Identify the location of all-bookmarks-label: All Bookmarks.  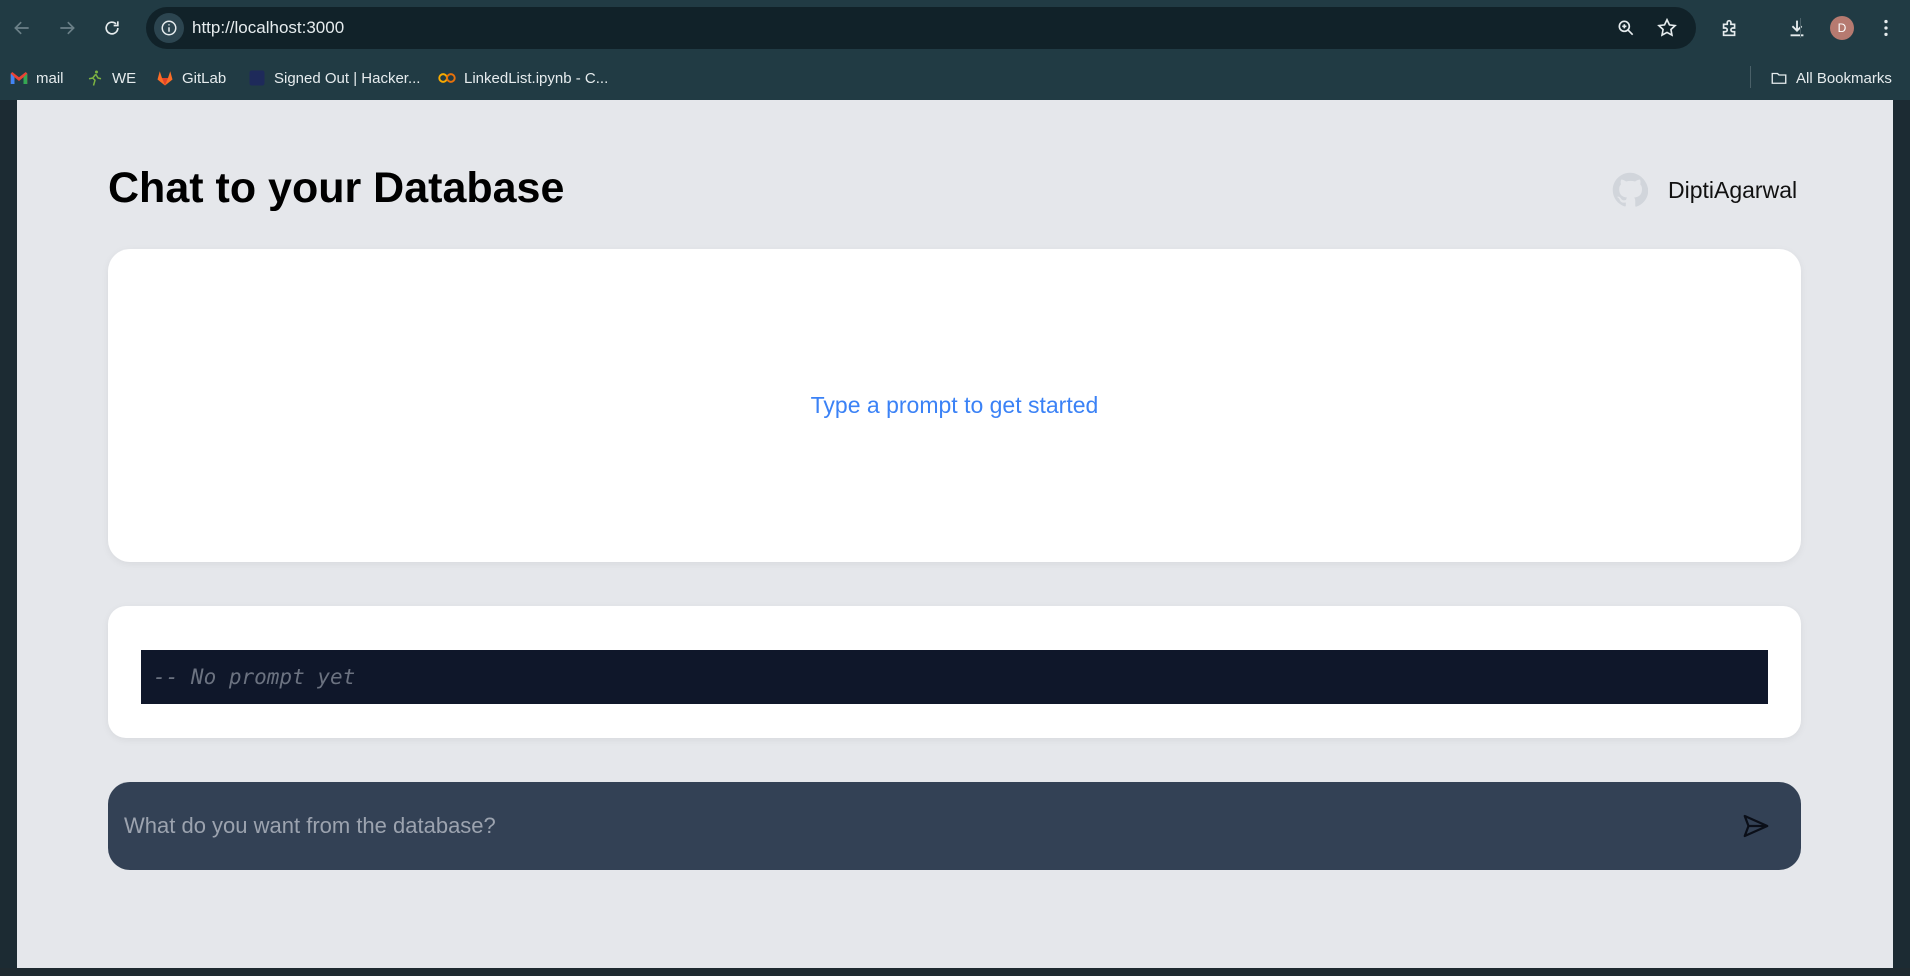
(1844, 78).